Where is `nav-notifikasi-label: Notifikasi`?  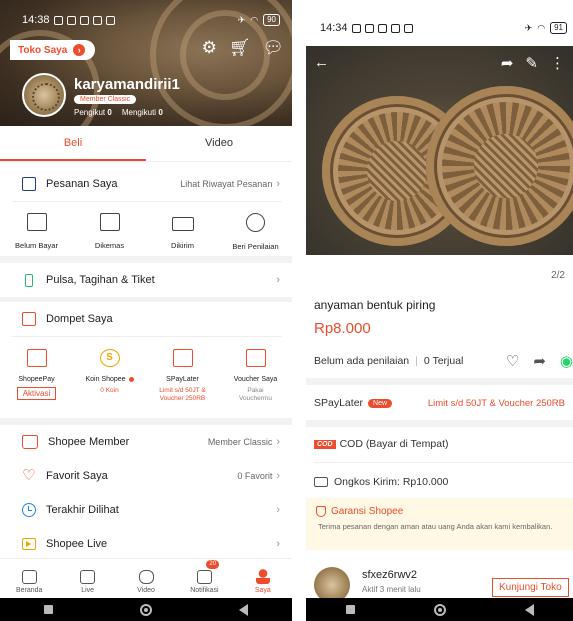 nav-notifikasi-label: Notifikasi is located at coordinates (204, 590).